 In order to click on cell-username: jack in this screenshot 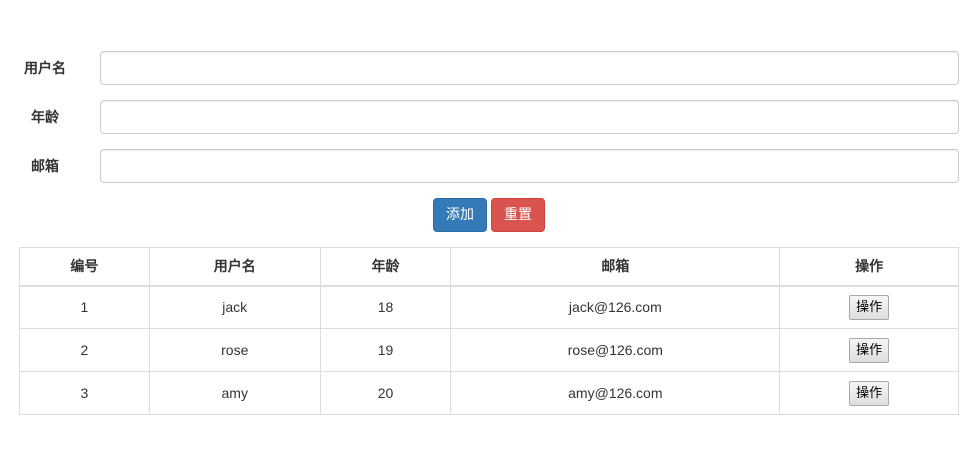, I will do `click(234, 307)`.